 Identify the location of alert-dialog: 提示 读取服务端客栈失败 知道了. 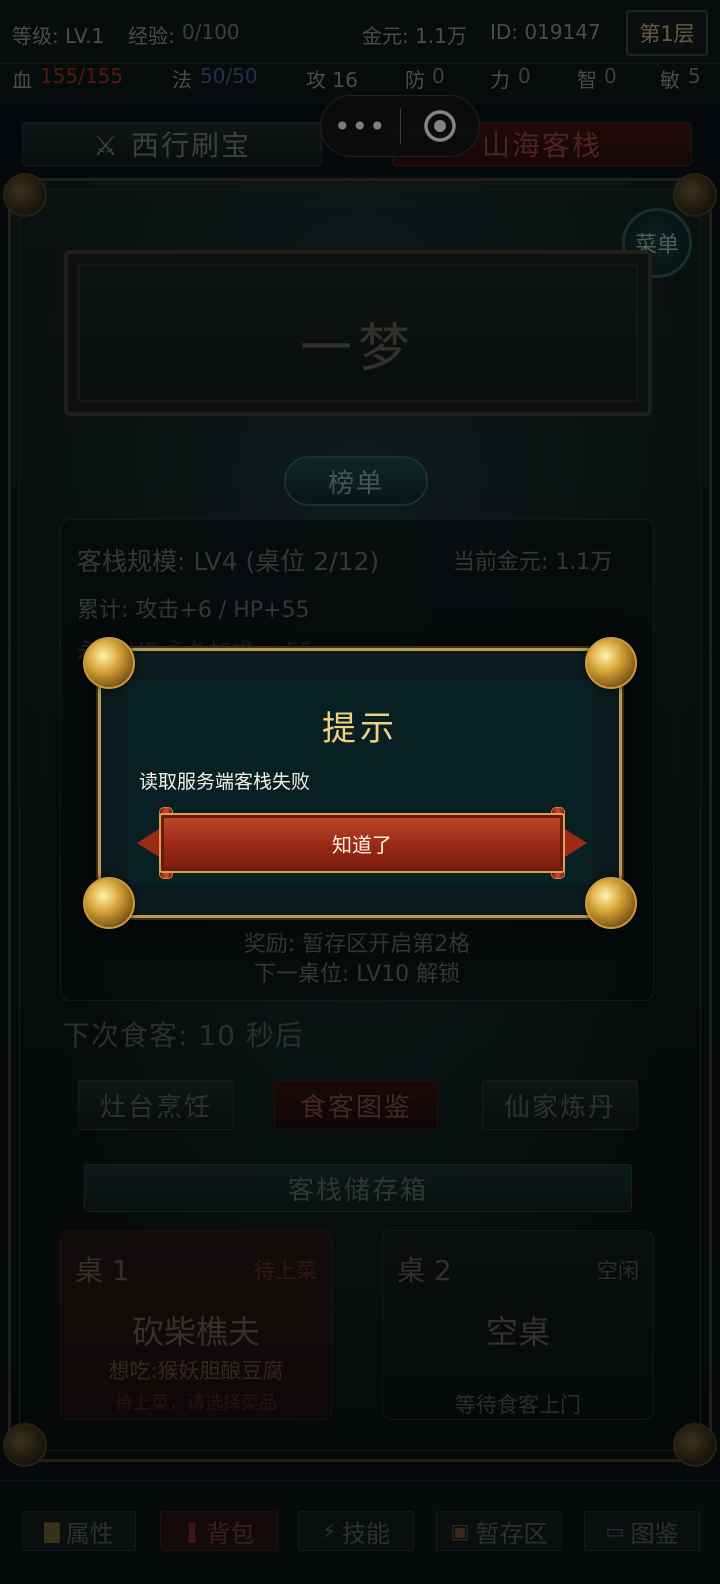
(360, 783).